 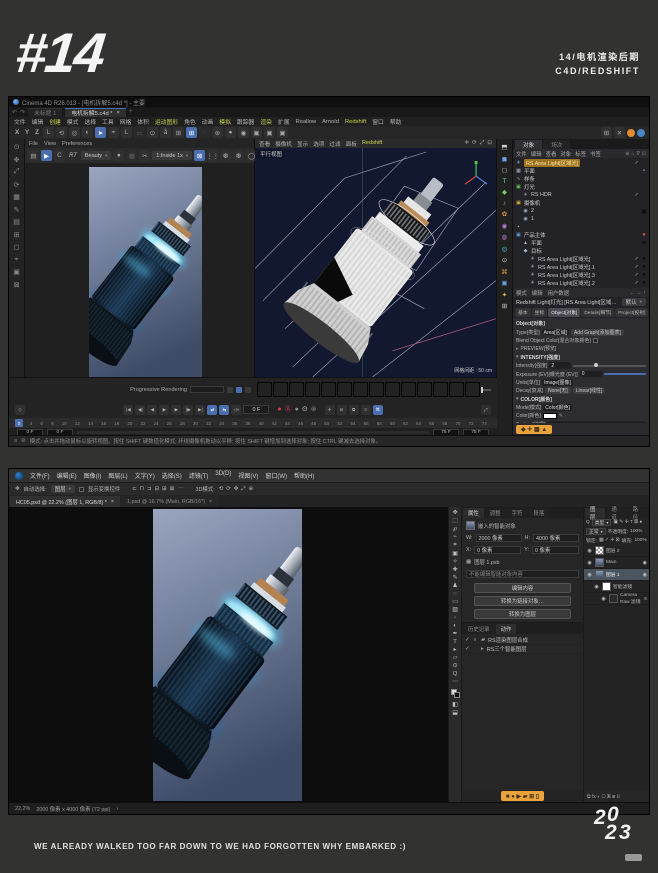 What do you see at coordinates (539, 312) in the screenshot?
I see `attribute-tab: 坐标` at bounding box center [539, 312].